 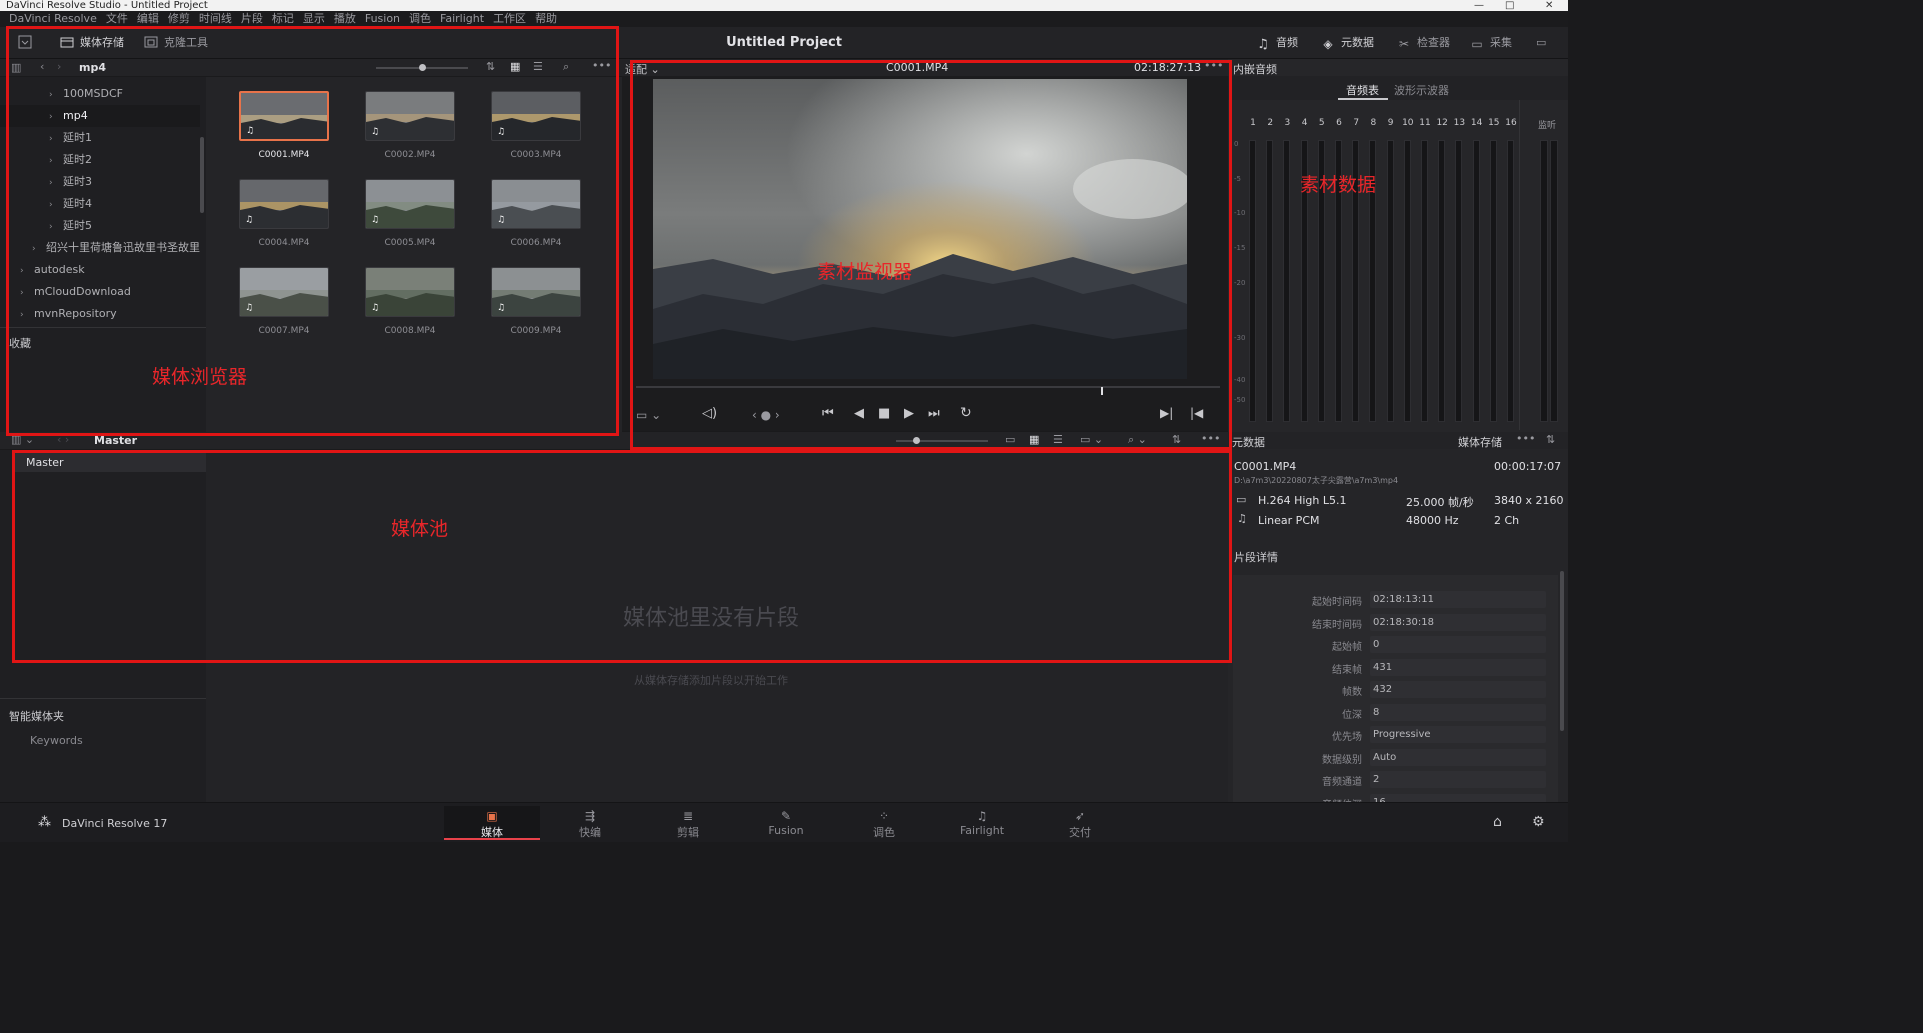 What do you see at coordinates (546, 19) in the screenshot?
I see `menu-item: 帮助` at bounding box center [546, 19].